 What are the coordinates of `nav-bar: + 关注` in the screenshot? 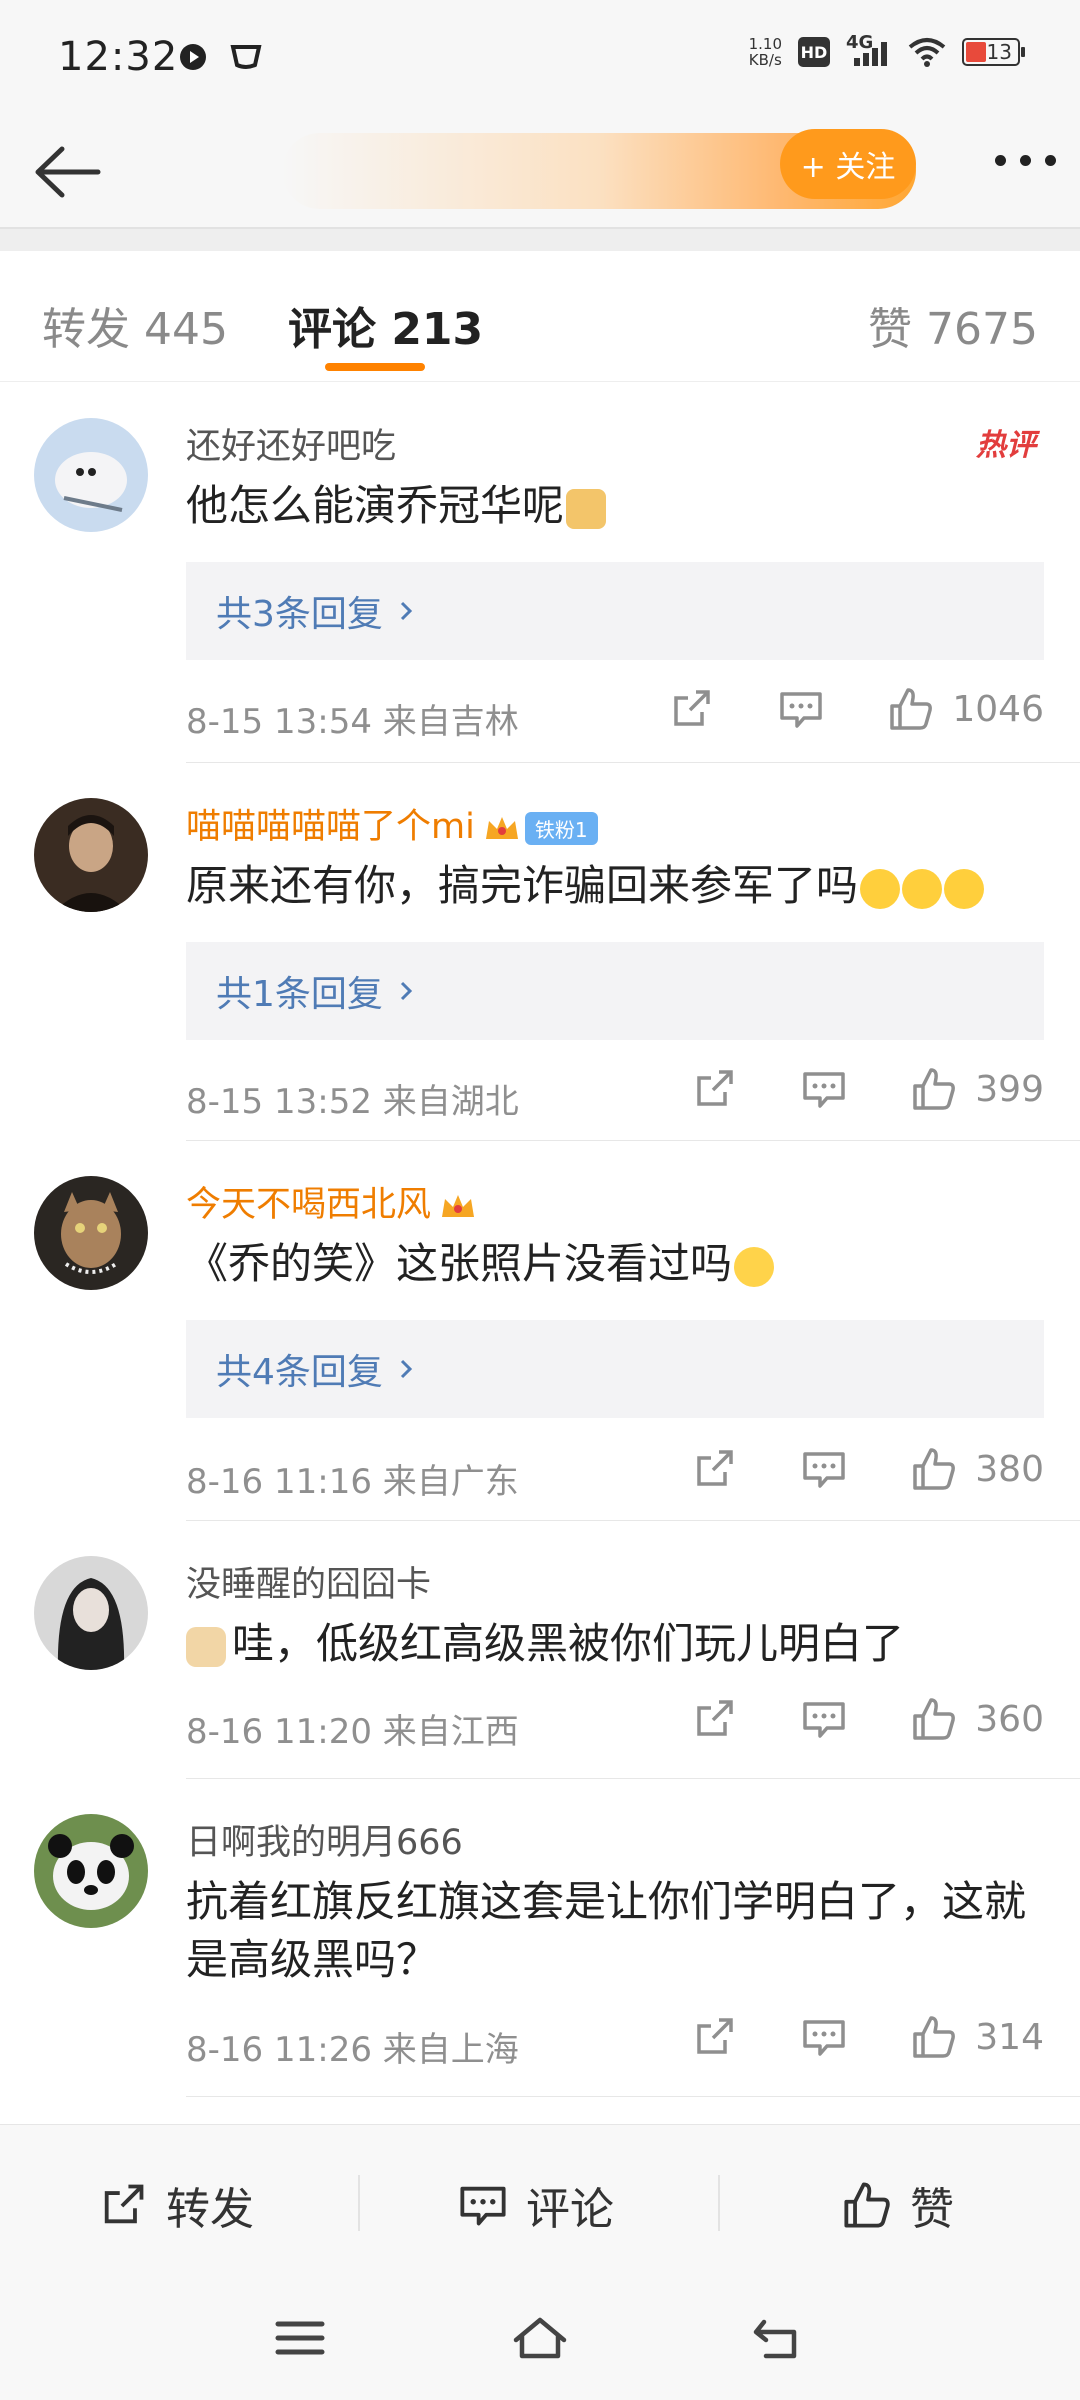 It's located at (540, 172).